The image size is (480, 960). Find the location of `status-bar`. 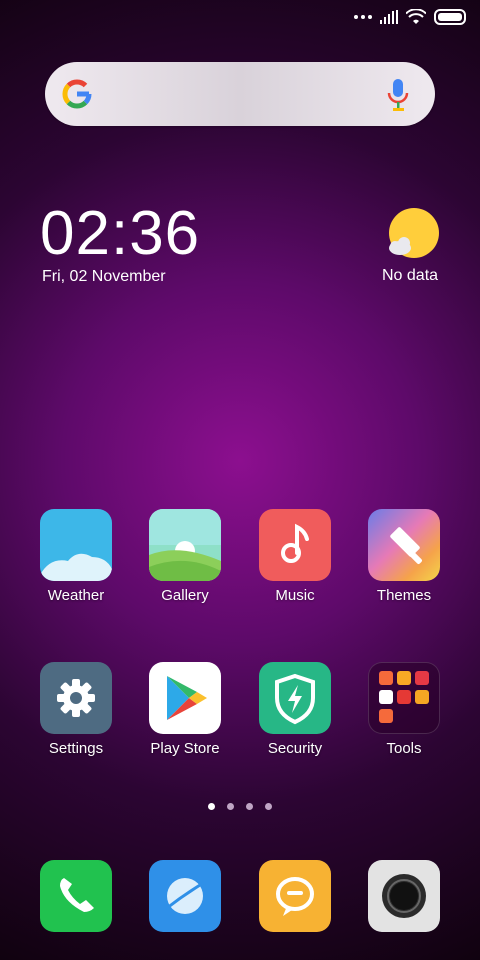

status-bar is located at coordinates (410, 17).